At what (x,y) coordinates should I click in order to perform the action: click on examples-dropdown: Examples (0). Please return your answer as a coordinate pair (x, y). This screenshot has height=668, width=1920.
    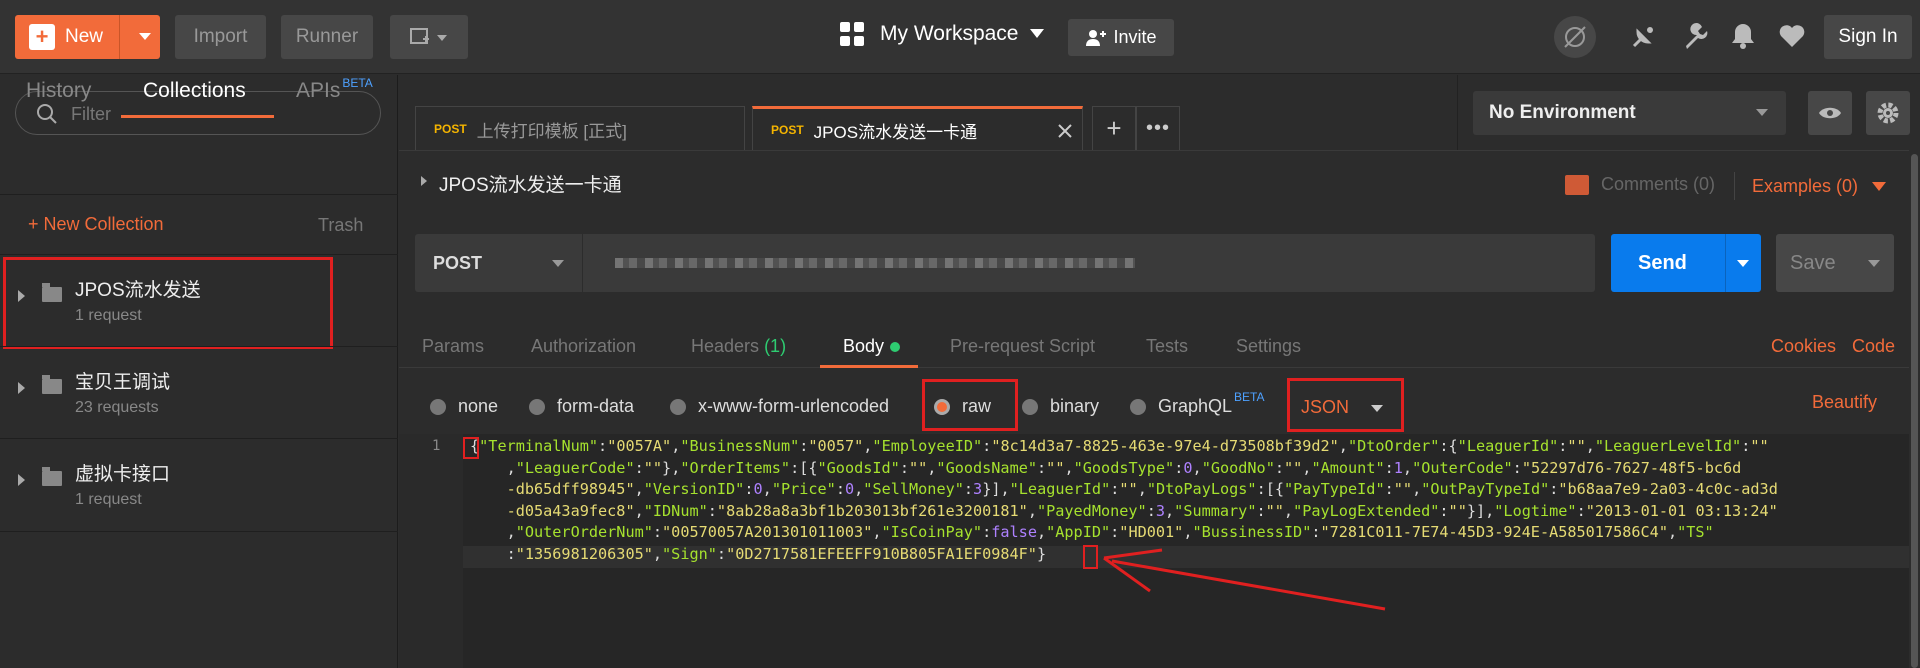
    Looking at the image, I should click on (1819, 186).